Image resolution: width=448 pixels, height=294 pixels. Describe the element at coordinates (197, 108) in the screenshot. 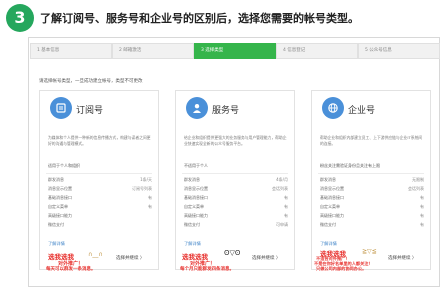

I see `person-icon` at that location.